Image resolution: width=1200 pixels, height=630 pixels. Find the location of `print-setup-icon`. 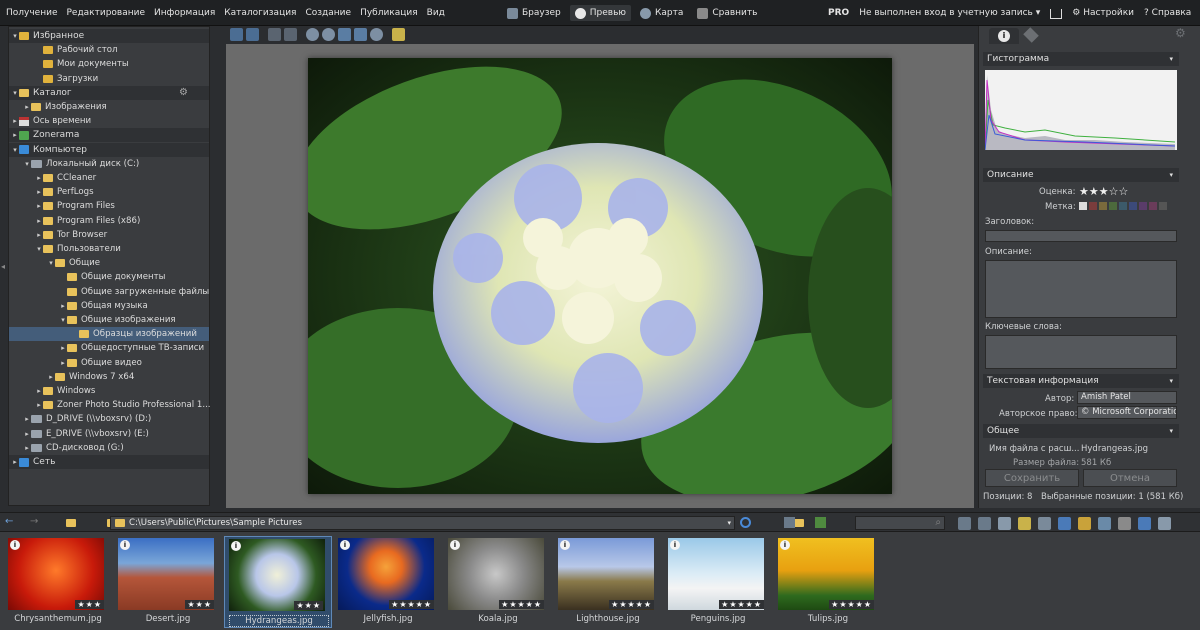

print-setup-icon is located at coordinates (1124, 523).